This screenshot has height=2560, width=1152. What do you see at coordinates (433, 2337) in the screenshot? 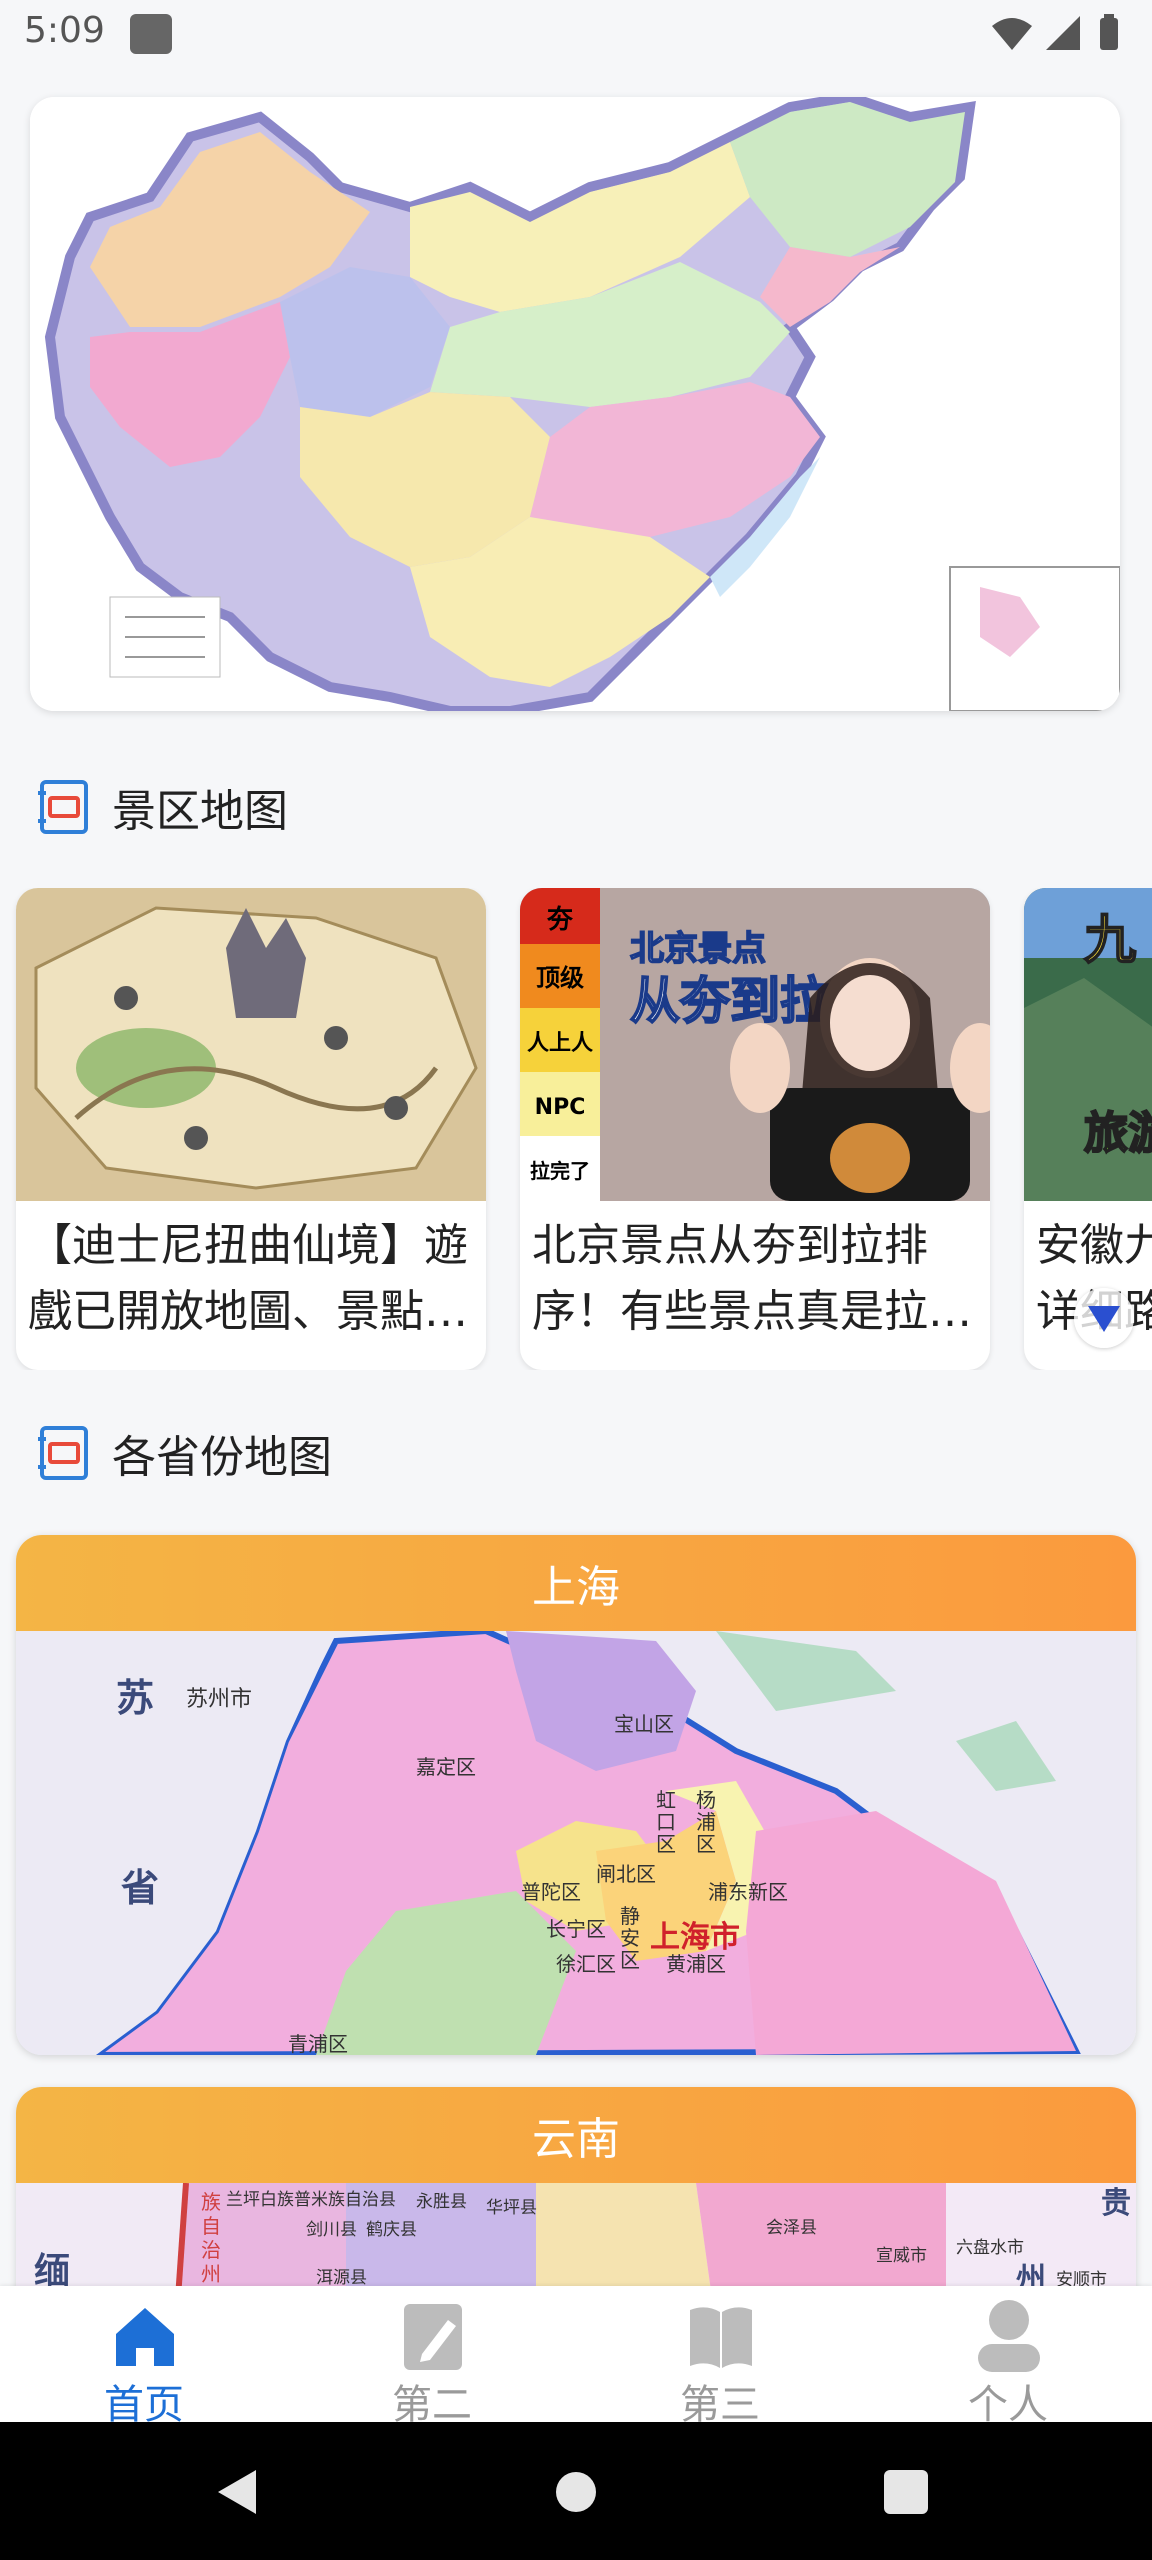
I see `edit-icon` at bounding box center [433, 2337].